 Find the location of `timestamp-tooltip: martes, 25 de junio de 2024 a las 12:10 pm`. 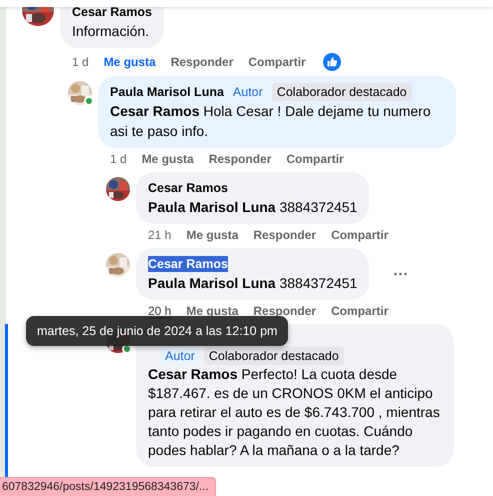

timestamp-tooltip: martes, 25 de junio de 2024 a las 12:10 pm is located at coordinates (157, 331).